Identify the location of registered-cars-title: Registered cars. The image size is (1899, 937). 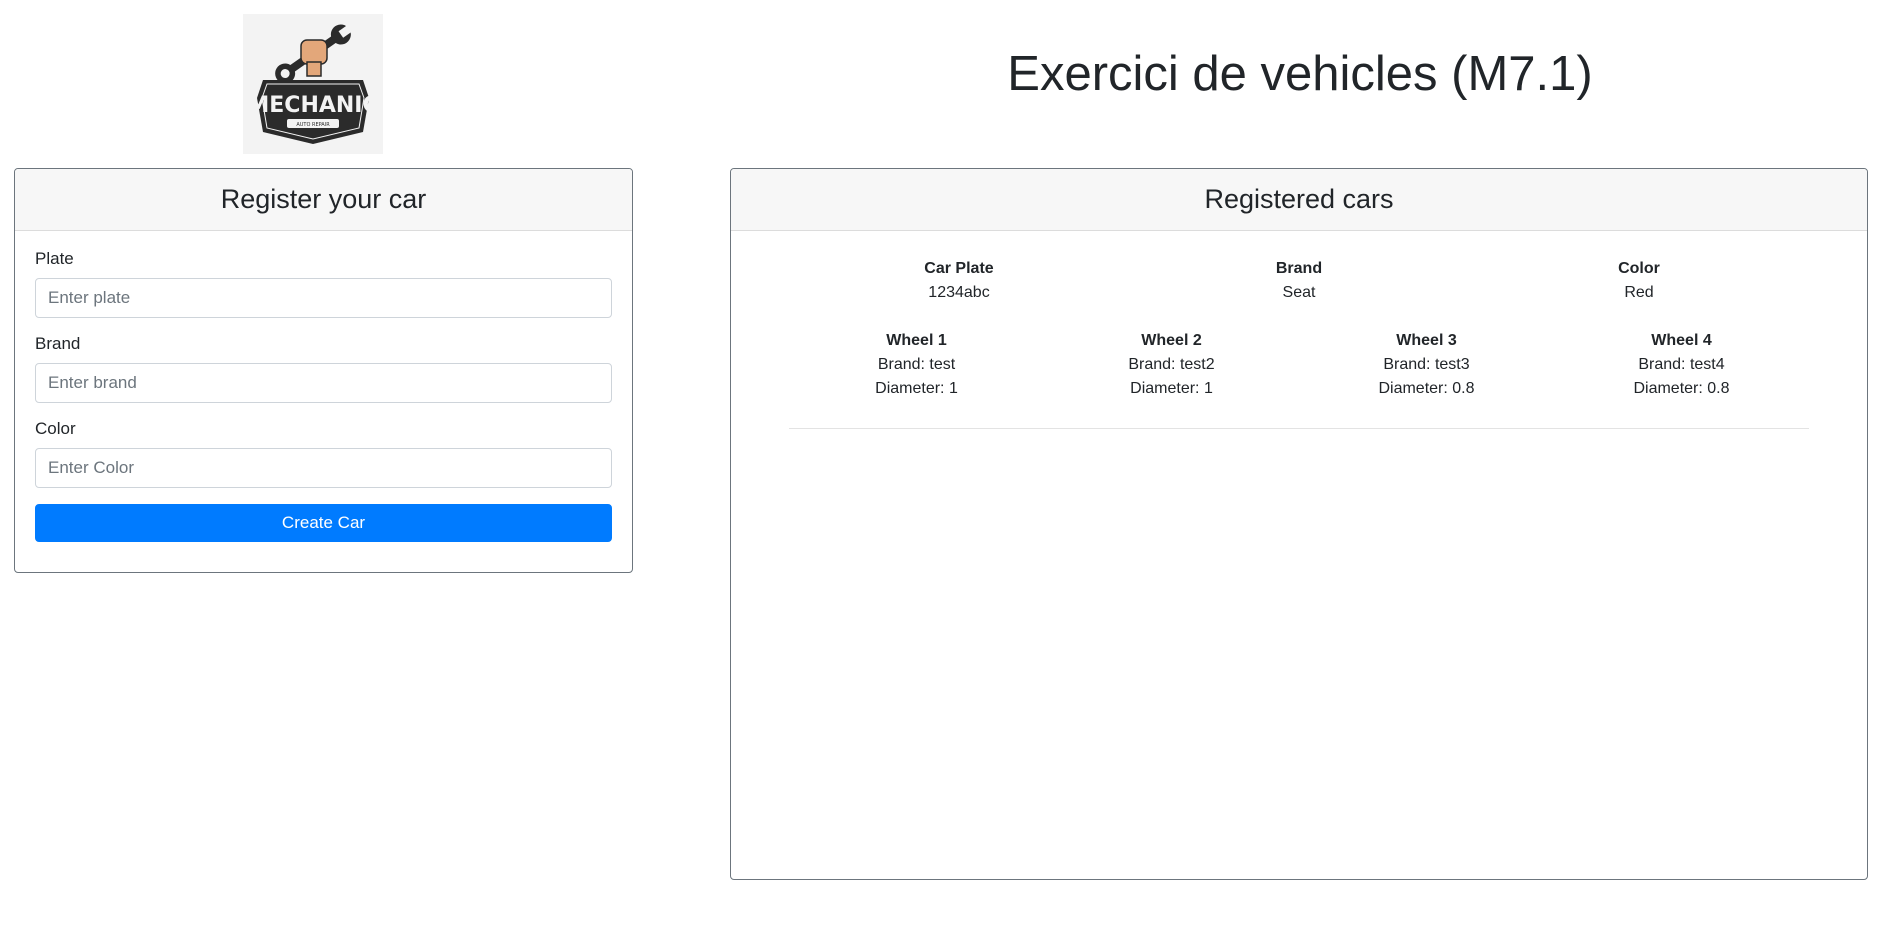
(1299, 200).